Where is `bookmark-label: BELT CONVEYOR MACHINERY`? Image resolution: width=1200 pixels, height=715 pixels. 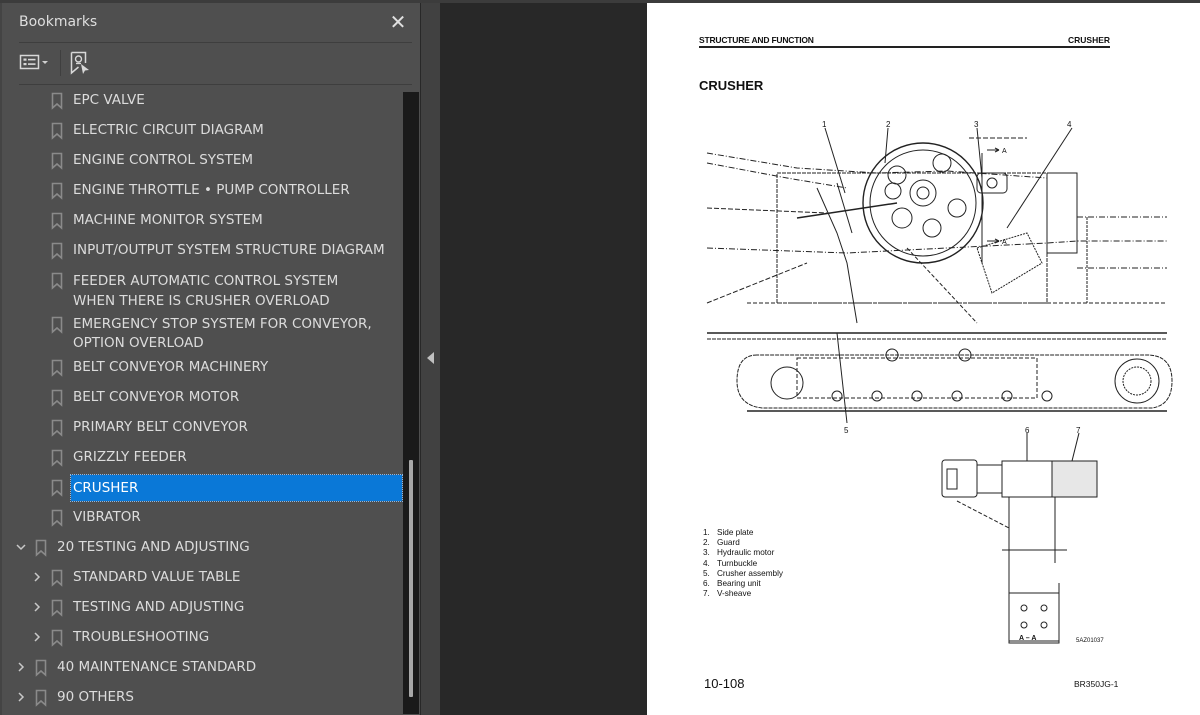
bookmark-label: BELT CONVEYOR MACHINERY is located at coordinates (170, 367).